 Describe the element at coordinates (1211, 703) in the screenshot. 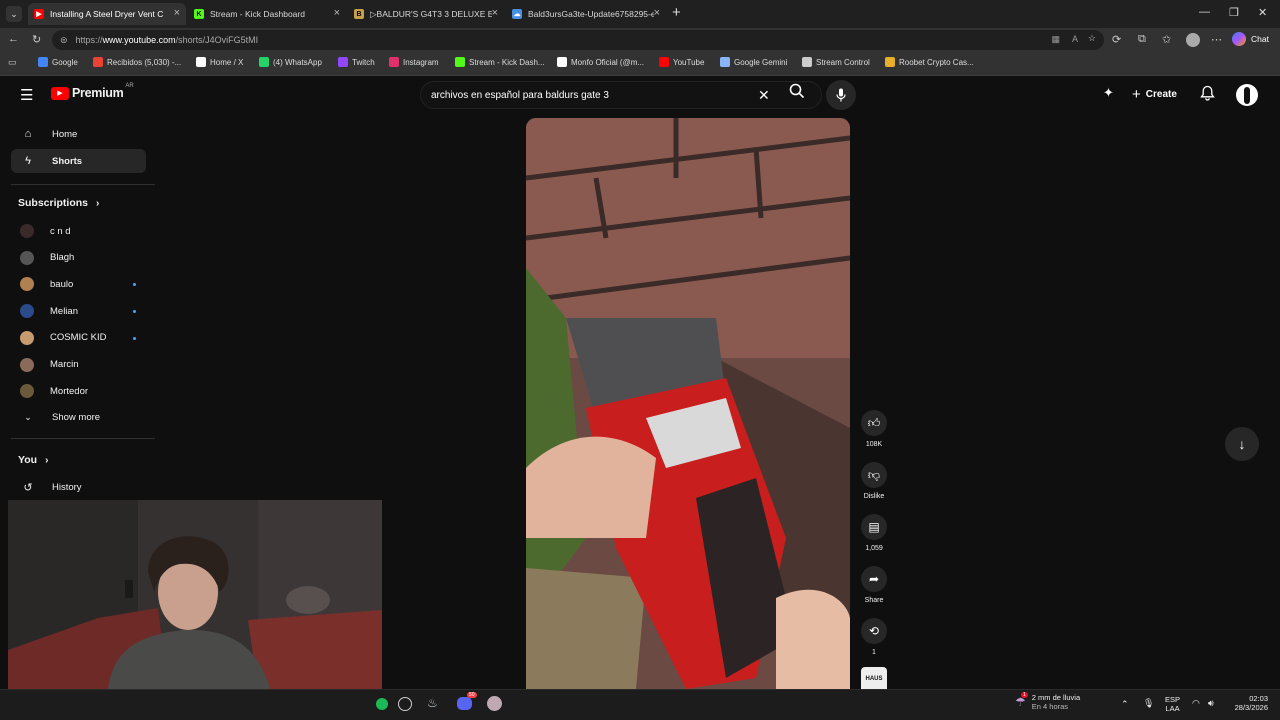

I see `volume-icon: 🔊︎` at that location.